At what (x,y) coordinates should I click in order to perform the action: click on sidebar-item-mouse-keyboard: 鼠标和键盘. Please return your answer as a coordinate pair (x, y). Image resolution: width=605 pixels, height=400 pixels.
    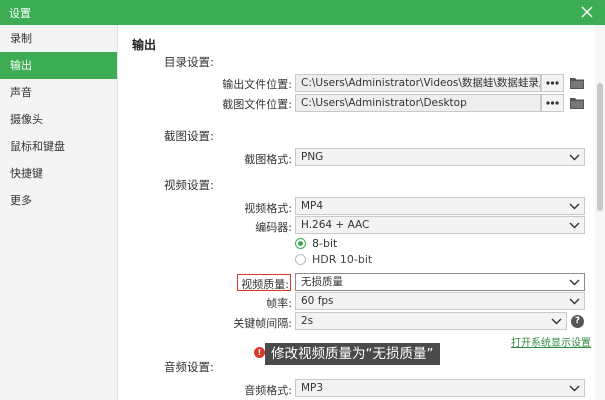
    Looking at the image, I should click on (58, 146).